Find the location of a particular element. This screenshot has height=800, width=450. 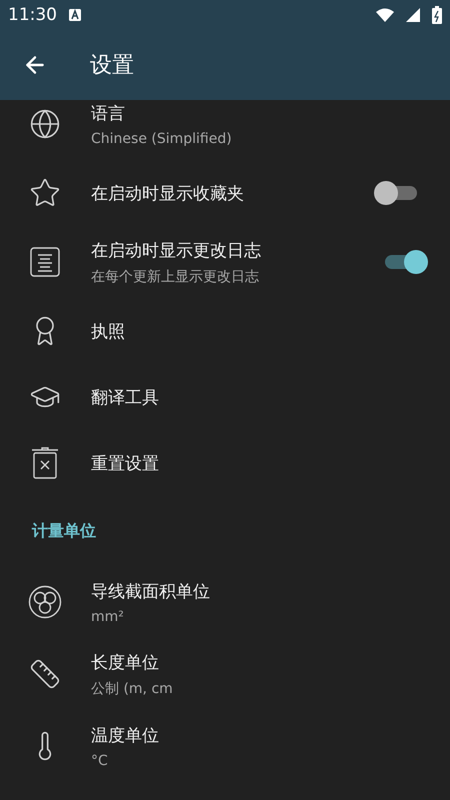

setting-value: 在每个更新上显示更改日志 is located at coordinates (175, 277).